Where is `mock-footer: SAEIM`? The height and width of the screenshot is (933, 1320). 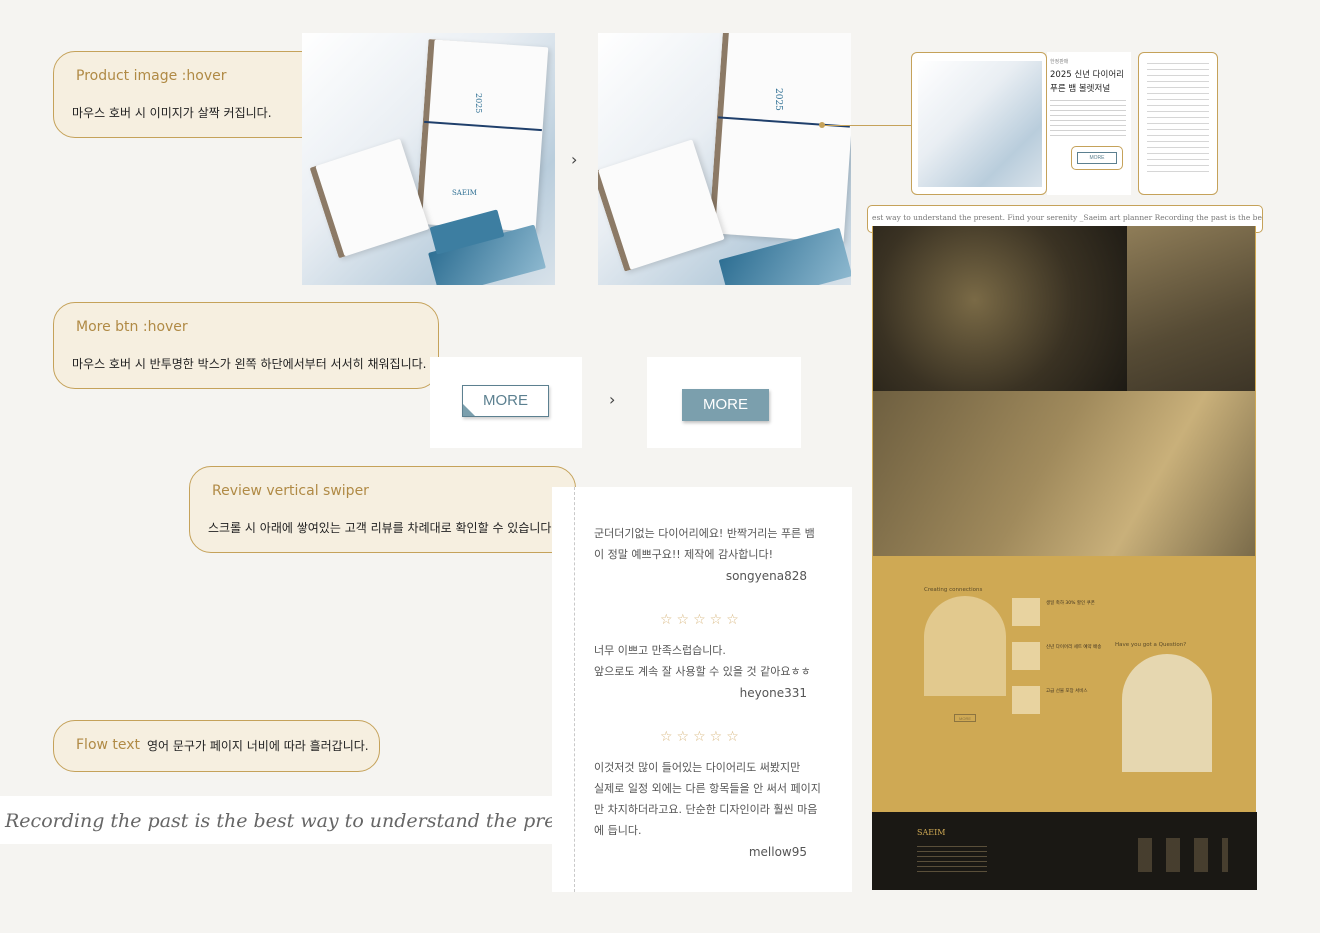
mock-footer: SAEIM is located at coordinates (1064, 851).